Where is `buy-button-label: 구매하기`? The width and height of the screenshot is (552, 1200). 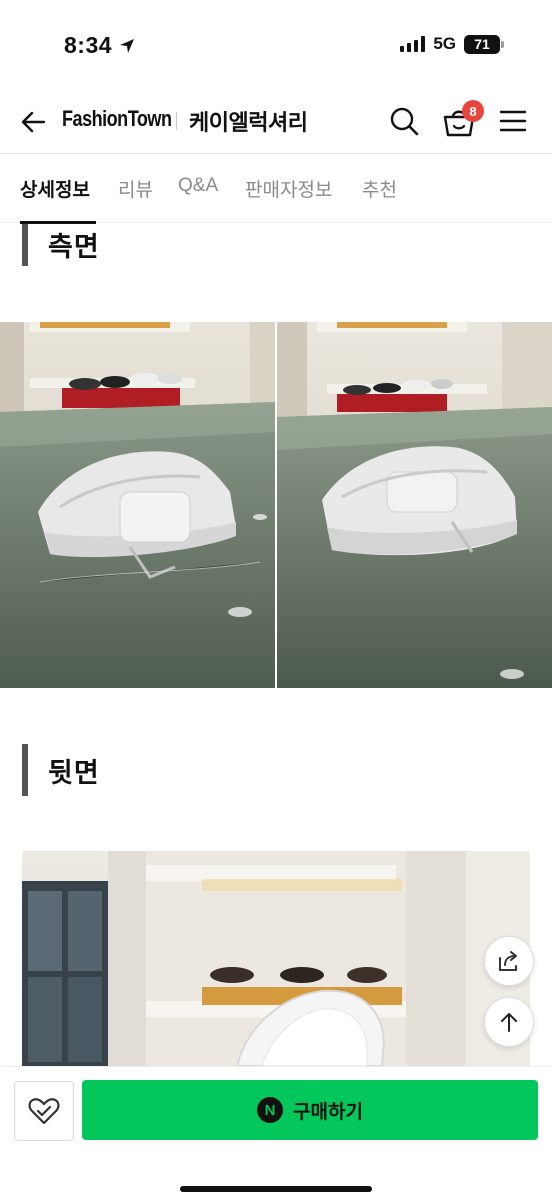
buy-button-label: 구매하기 is located at coordinates (328, 1112).